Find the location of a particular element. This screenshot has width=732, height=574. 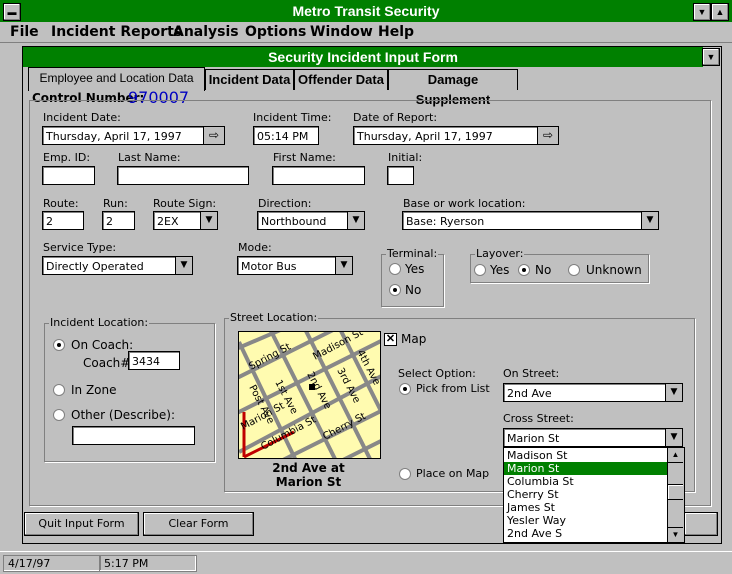

base-label: Base or work location: is located at coordinates (464, 203).